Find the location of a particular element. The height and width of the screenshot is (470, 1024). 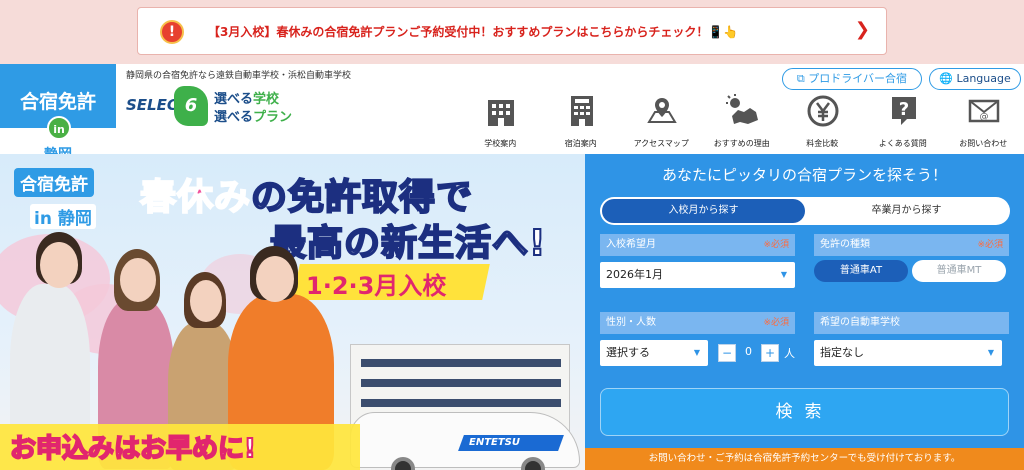

tab-graduation-month: 卒業月から探す is located at coordinates (906, 211).